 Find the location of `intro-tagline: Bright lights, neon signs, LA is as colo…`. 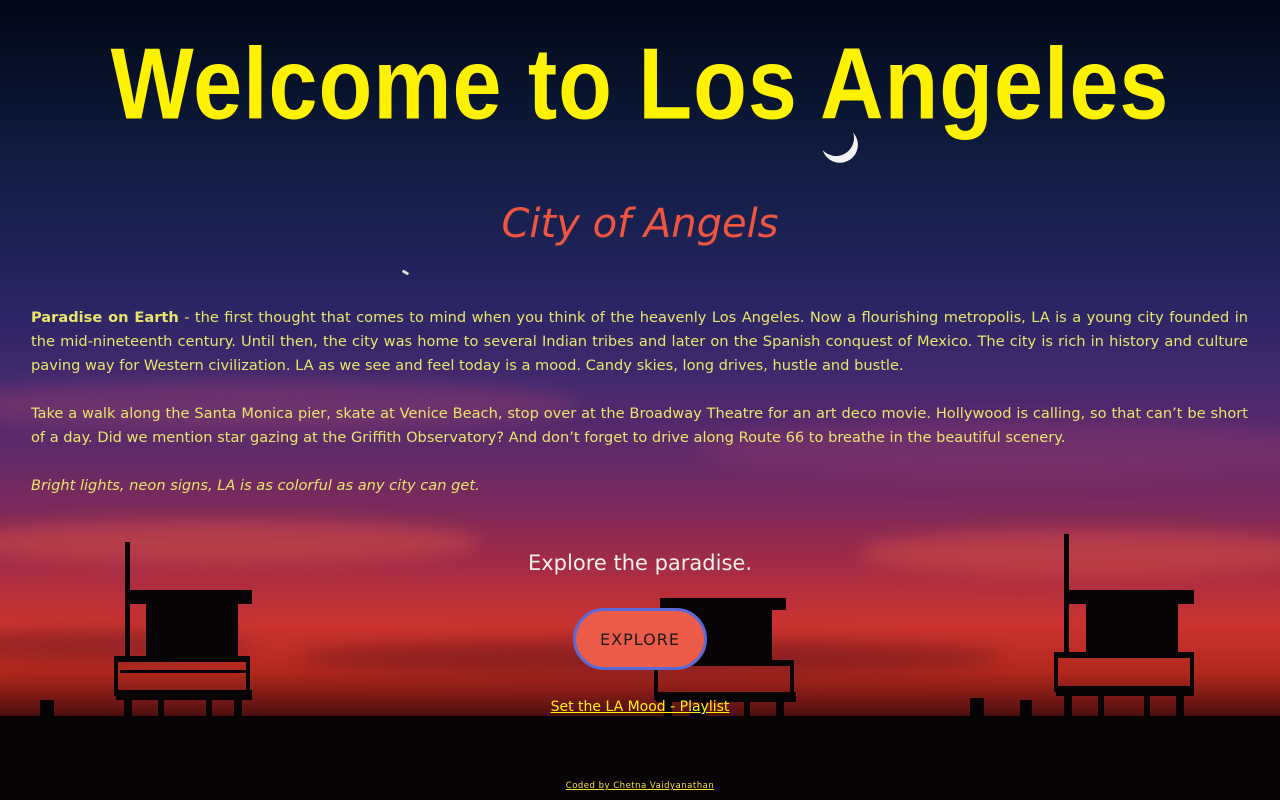

intro-tagline: Bright lights, neon signs, LA is as colo… is located at coordinates (255, 485).